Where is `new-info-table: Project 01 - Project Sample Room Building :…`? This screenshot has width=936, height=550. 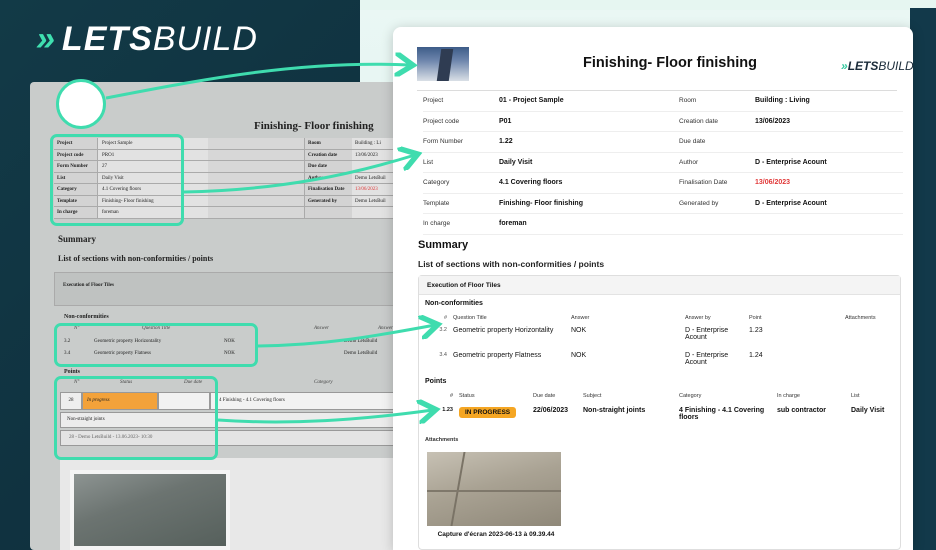
new-info-table: Project 01 - Project Sample Room Building :… is located at coordinates (663, 163).